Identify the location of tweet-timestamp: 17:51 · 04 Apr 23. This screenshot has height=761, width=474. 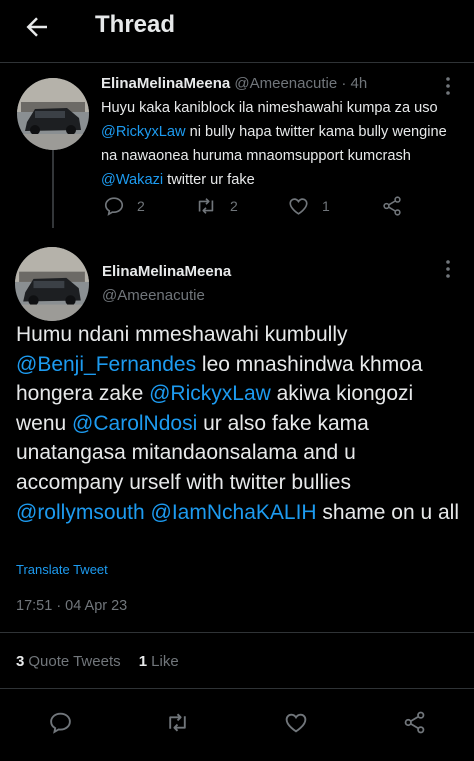
(71, 606).